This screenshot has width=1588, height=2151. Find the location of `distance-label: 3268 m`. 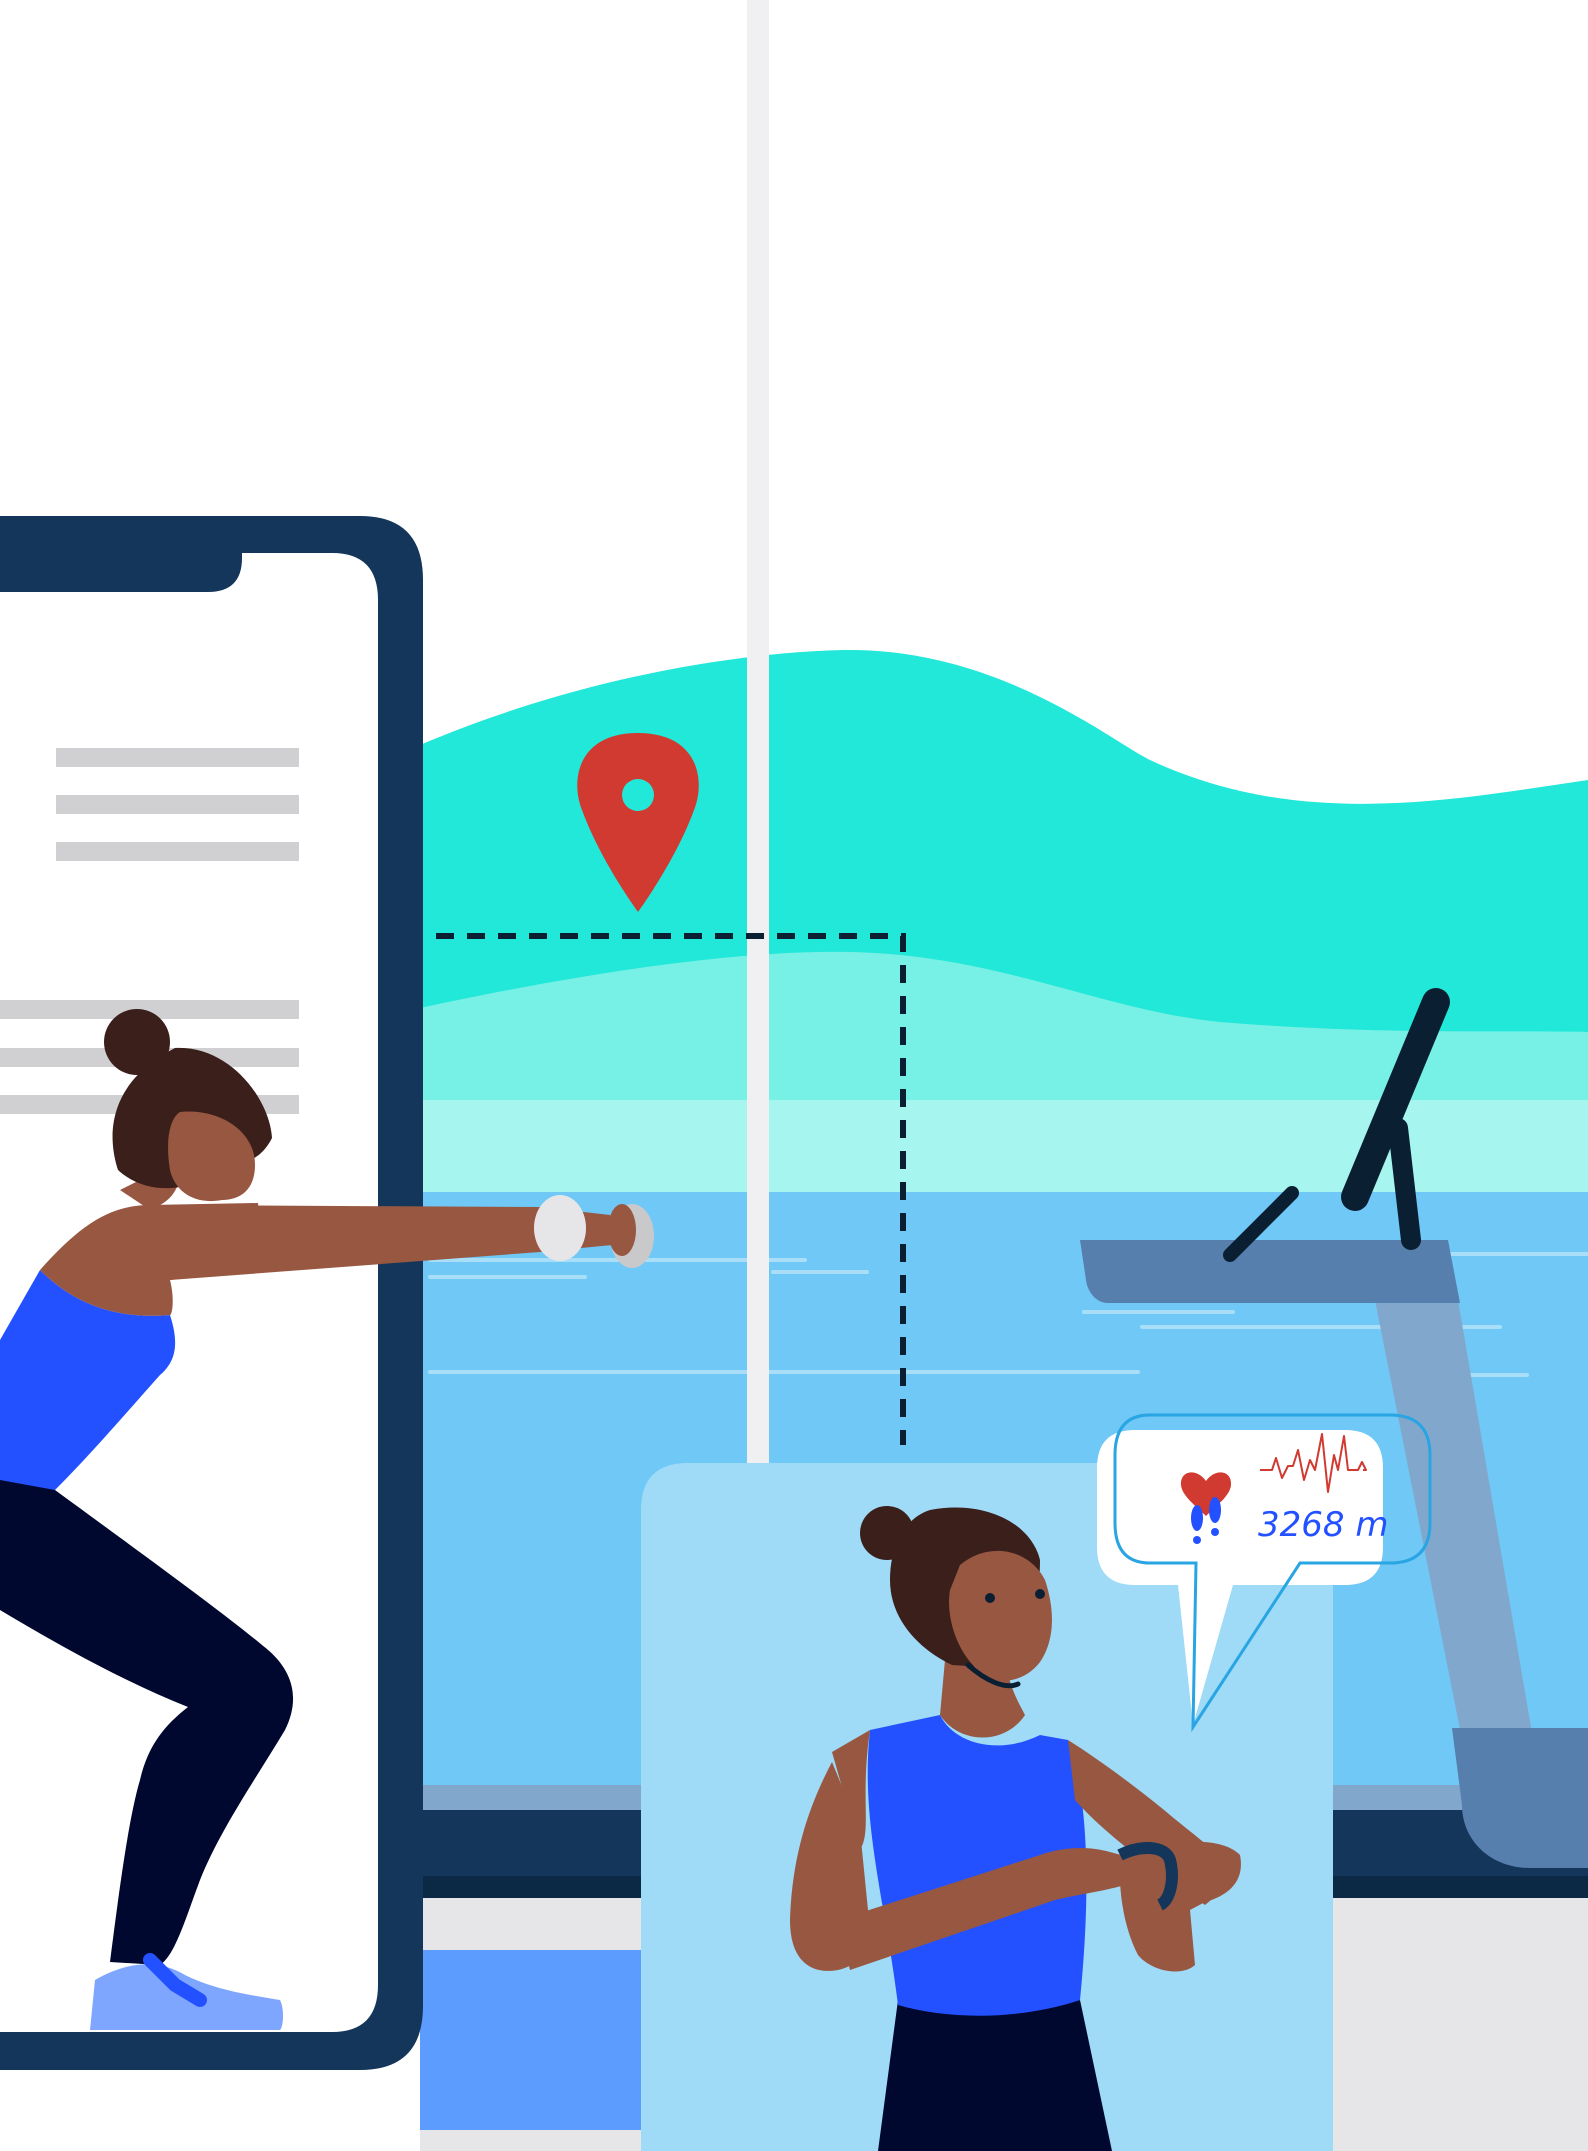

distance-label: 3268 m is located at coordinates (1323, 1525).